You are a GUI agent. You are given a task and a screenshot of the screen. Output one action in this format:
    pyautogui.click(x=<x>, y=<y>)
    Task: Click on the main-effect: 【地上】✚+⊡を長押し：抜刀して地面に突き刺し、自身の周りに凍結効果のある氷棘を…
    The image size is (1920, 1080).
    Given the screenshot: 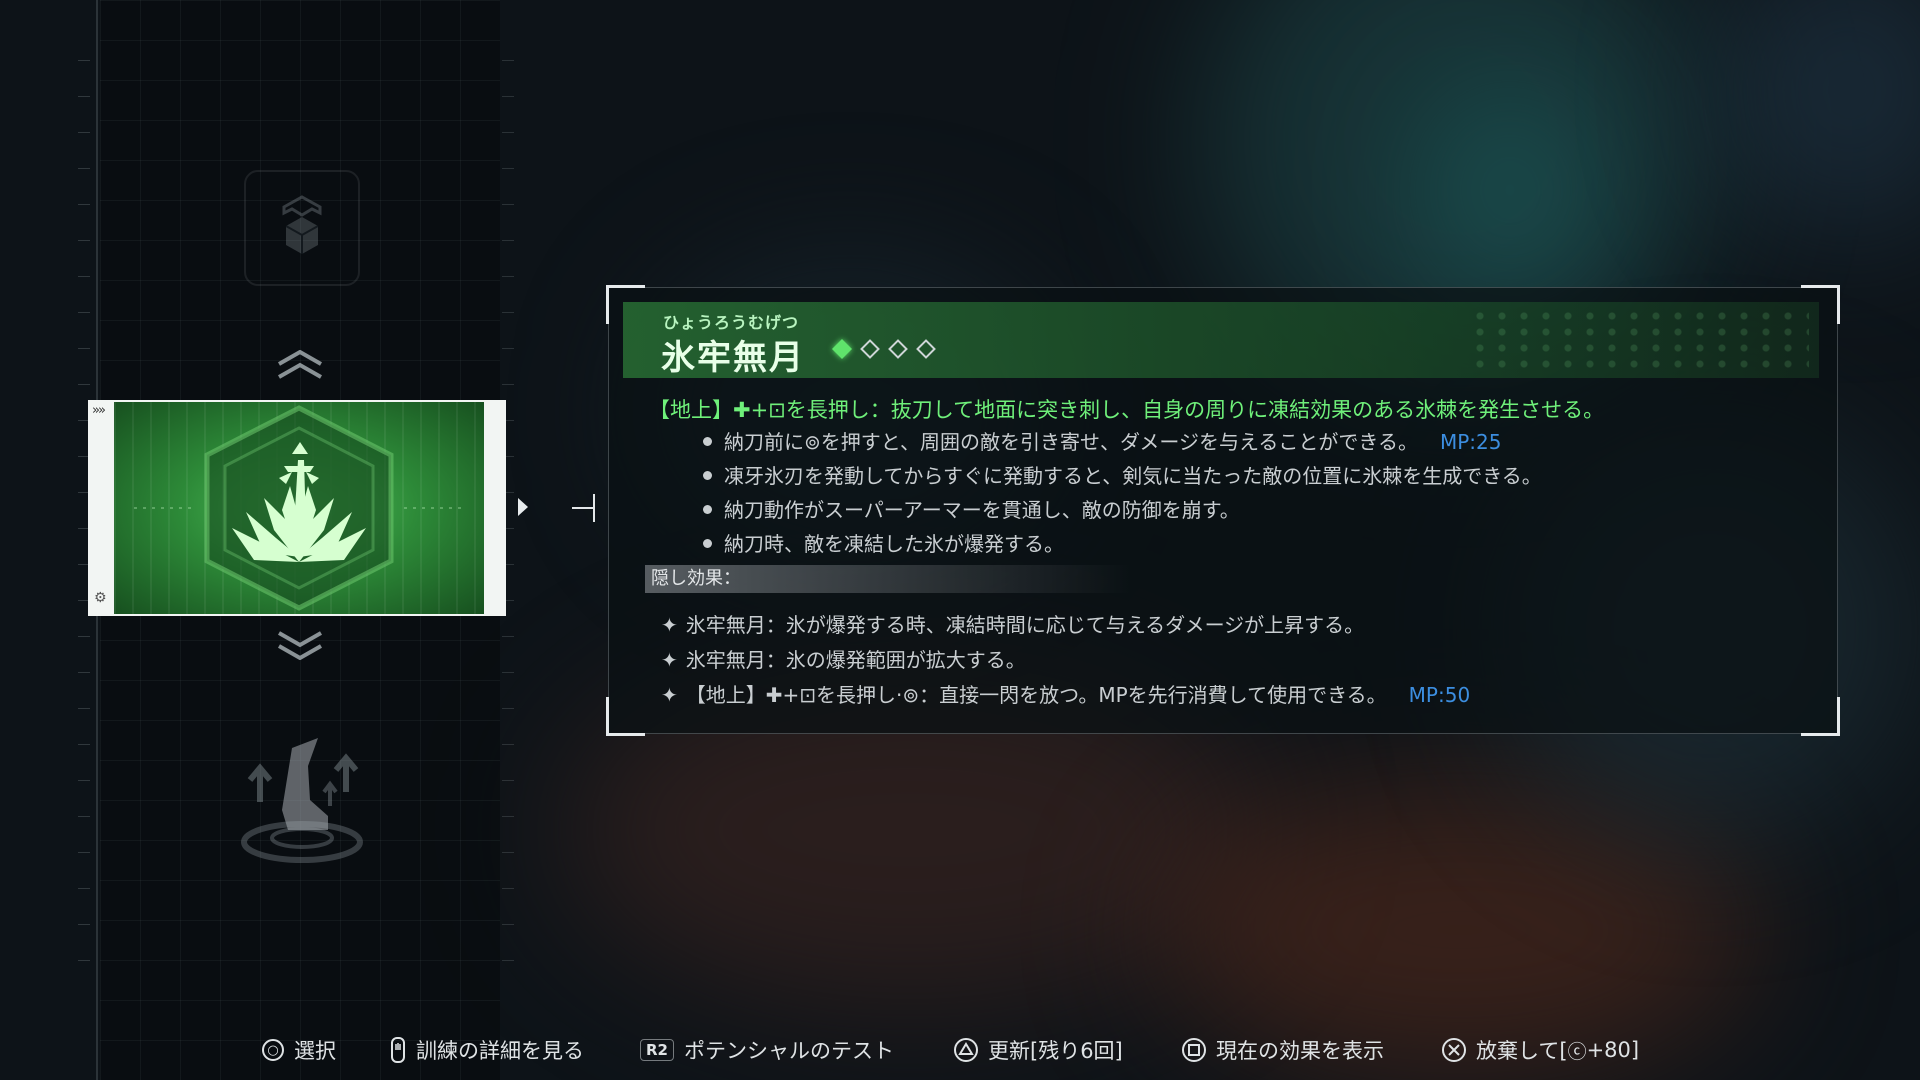 What is the action you would take?
    pyautogui.click(x=1127, y=410)
    